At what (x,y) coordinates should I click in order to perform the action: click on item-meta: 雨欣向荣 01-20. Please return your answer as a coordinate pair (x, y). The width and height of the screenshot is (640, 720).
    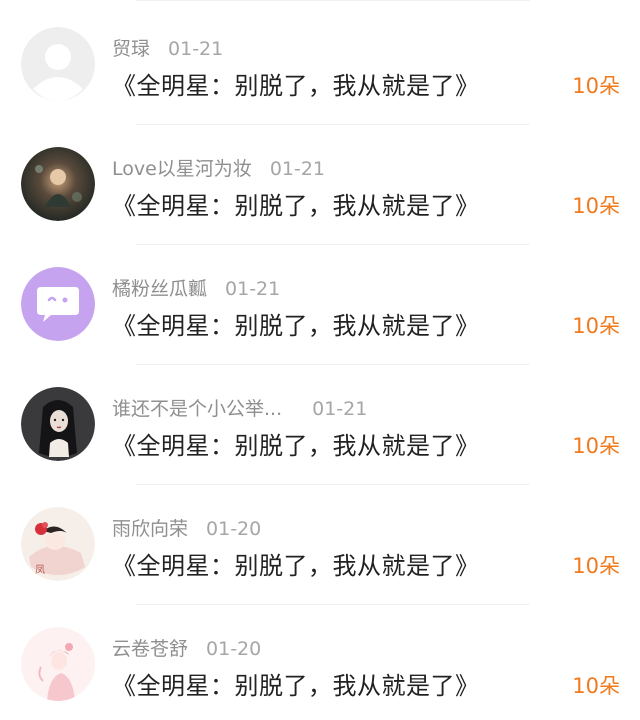
    Looking at the image, I should click on (186, 527).